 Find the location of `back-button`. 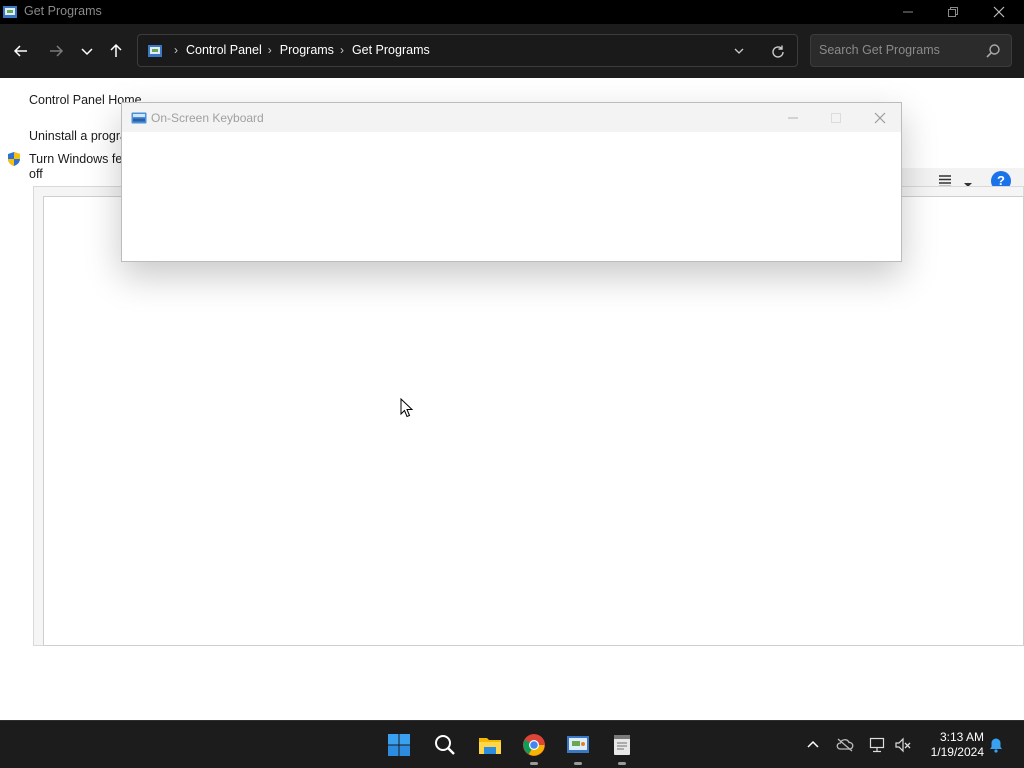

back-button is located at coordinates (21, 51).